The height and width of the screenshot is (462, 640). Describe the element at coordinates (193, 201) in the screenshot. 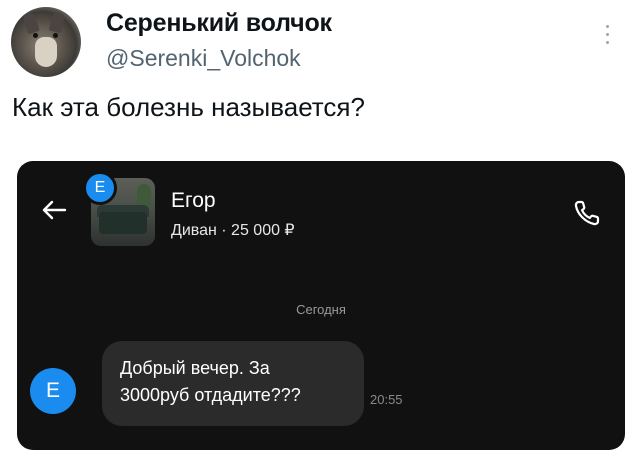

I see `contact-name: Егор` at that location.